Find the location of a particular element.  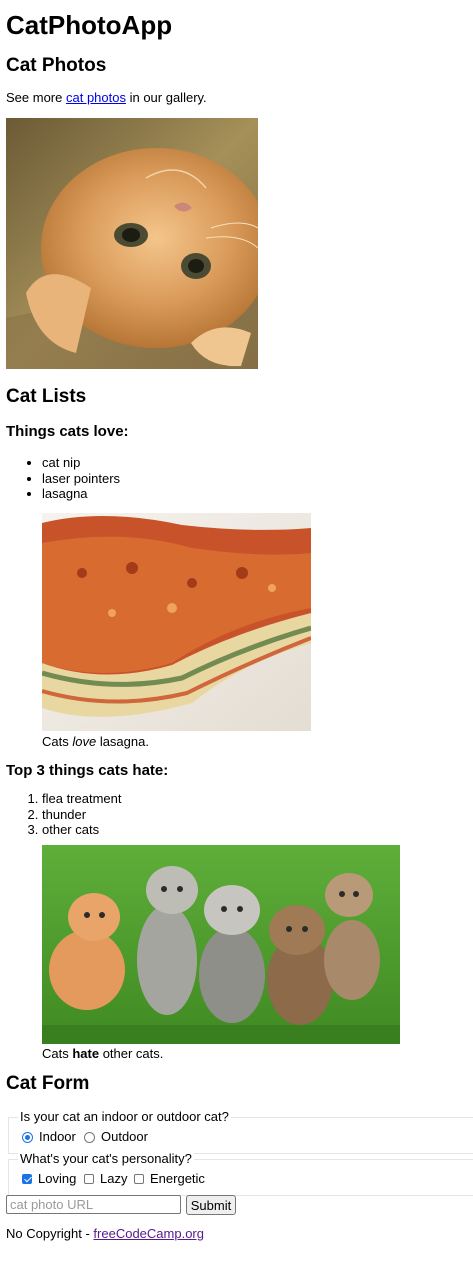

indoor-option: Indoor is located at coordinates (49, 1137).